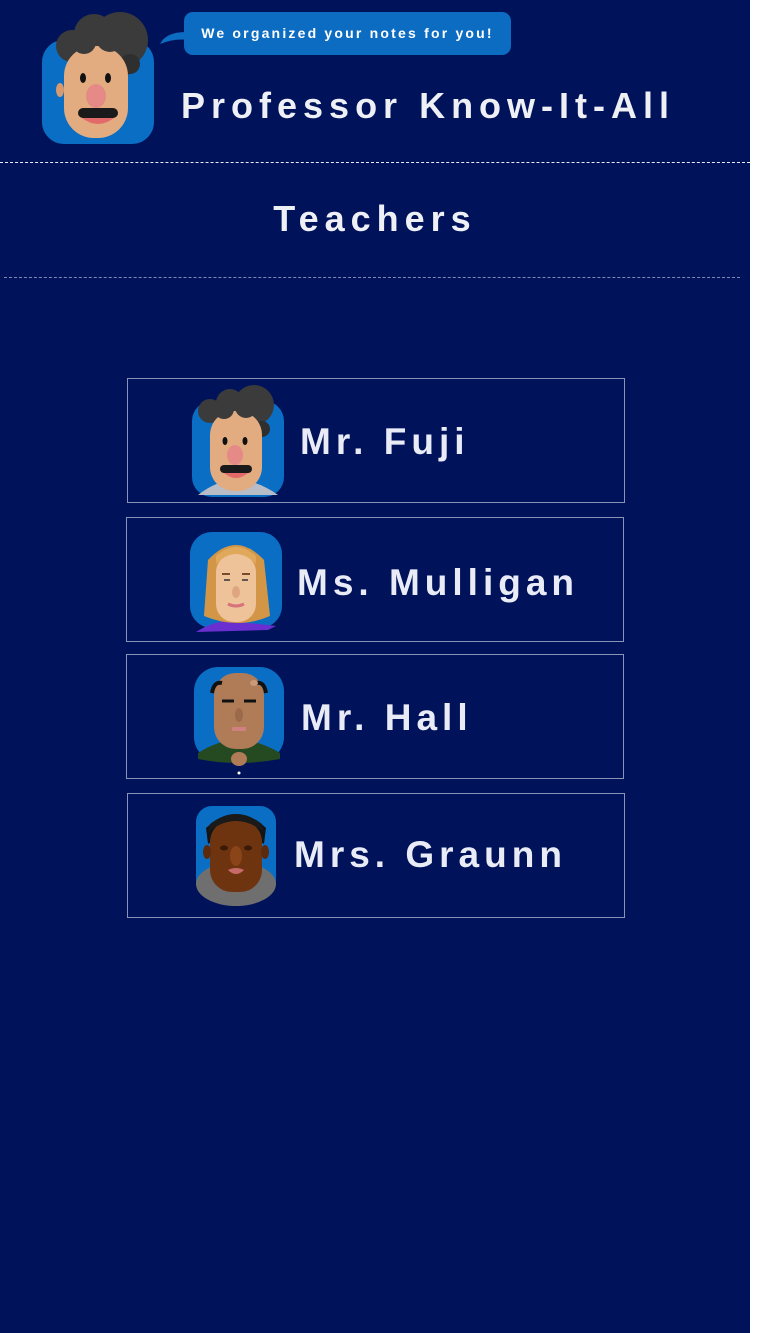  What do you see at coordinates (375, 218) in the screenshot?
I see `page-title: Teachers` at bounding box center [375, 218].